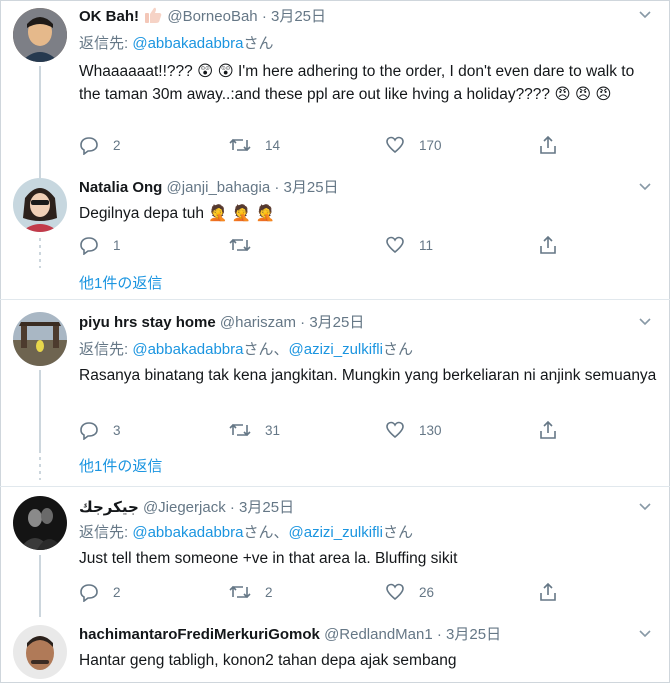  I want to click on tweet-header: piyu hrs stay home @hariszam · 3月25日, so click(221, 323).